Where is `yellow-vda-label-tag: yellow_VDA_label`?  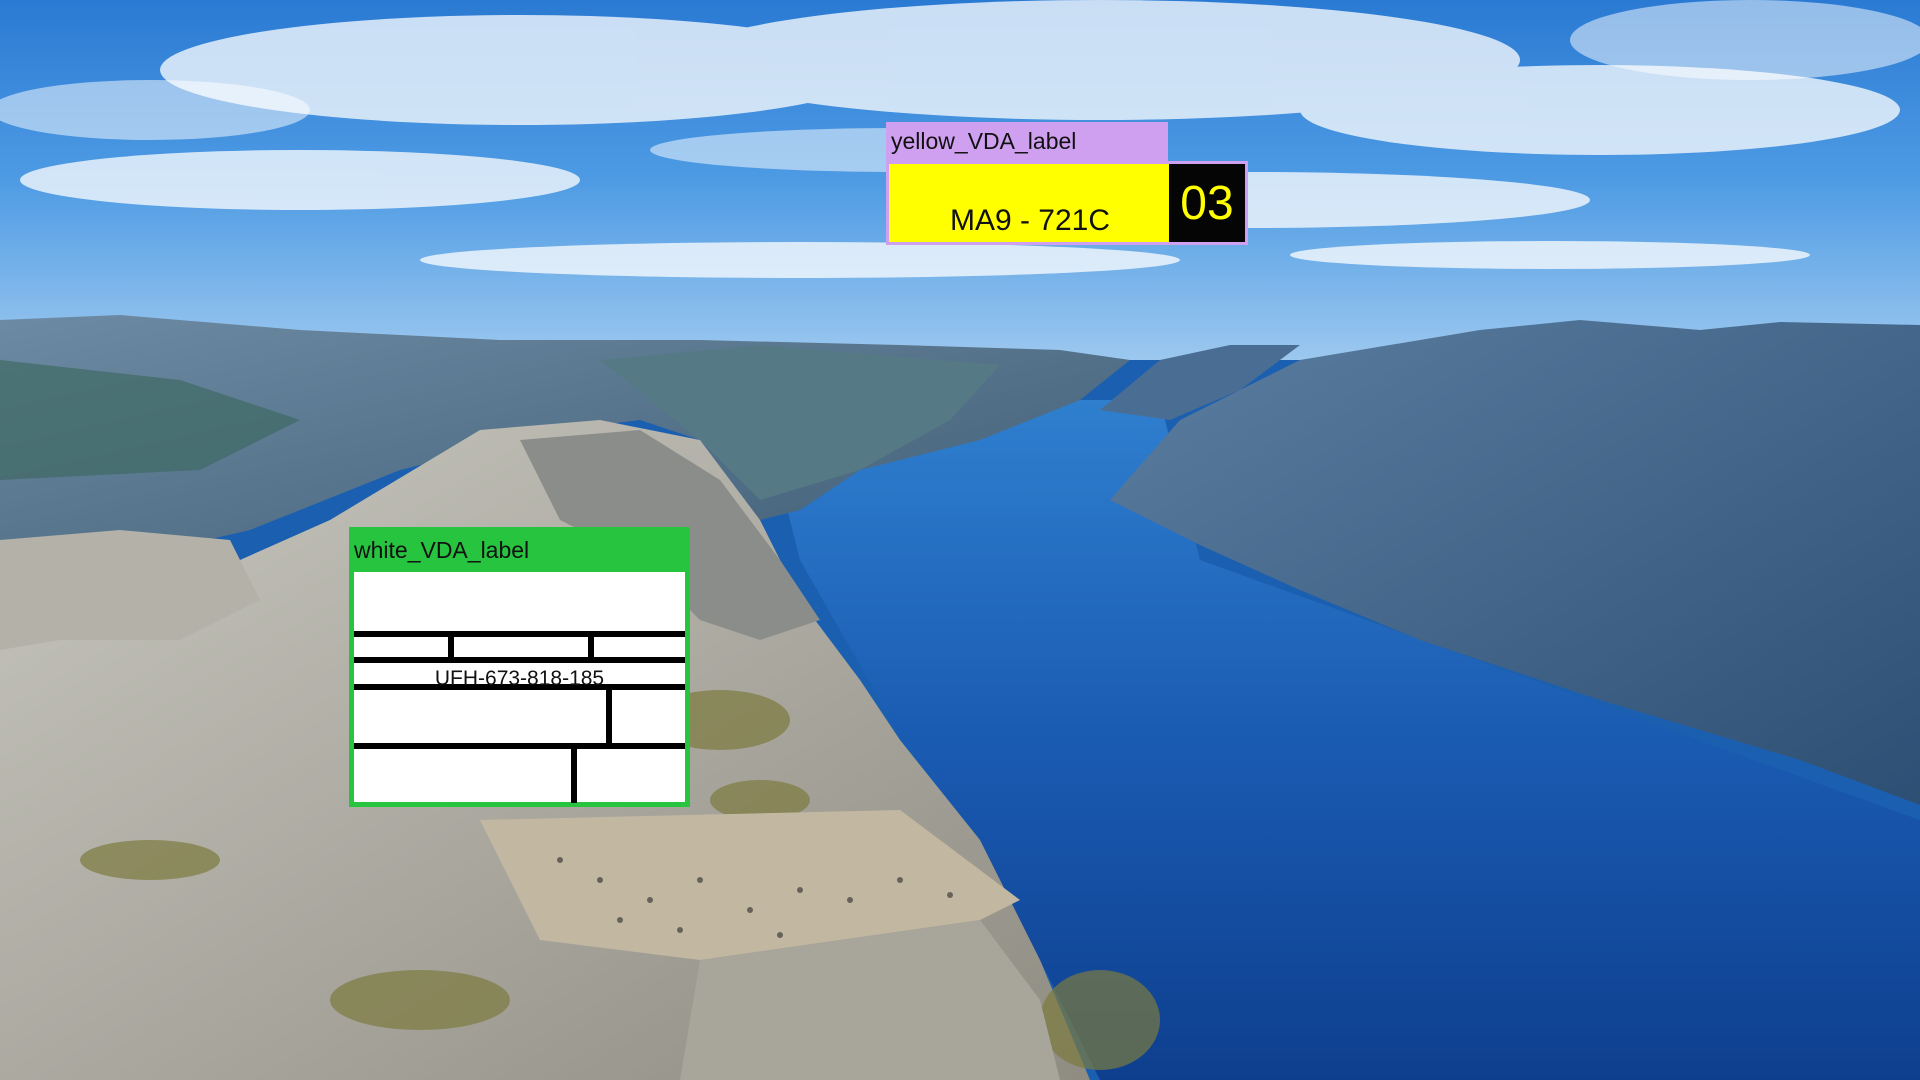
yellow-vda-label-tag: yellow_VDA_label is located at coordinates (1027, 141).